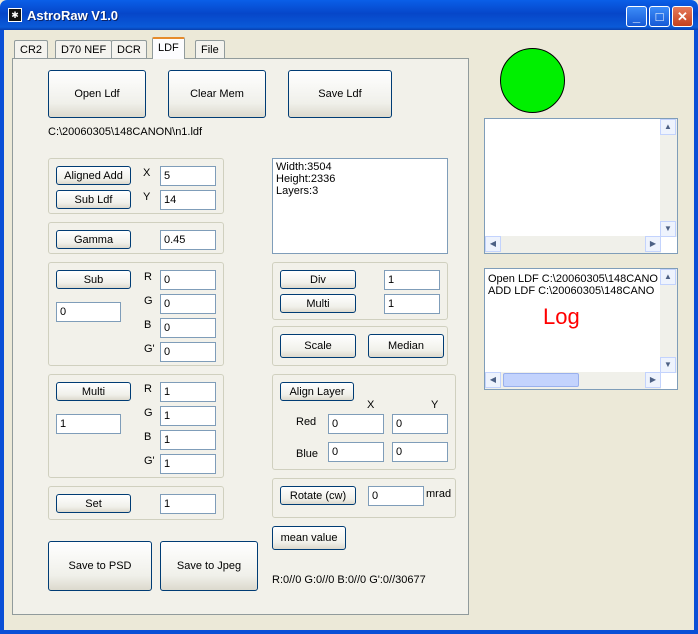 The image size is (698, 634). Describe the element at coordinates (571, 291) in the screenshot. I see `log-line: ADD LDF C:\20060305\148CANO` at that location.